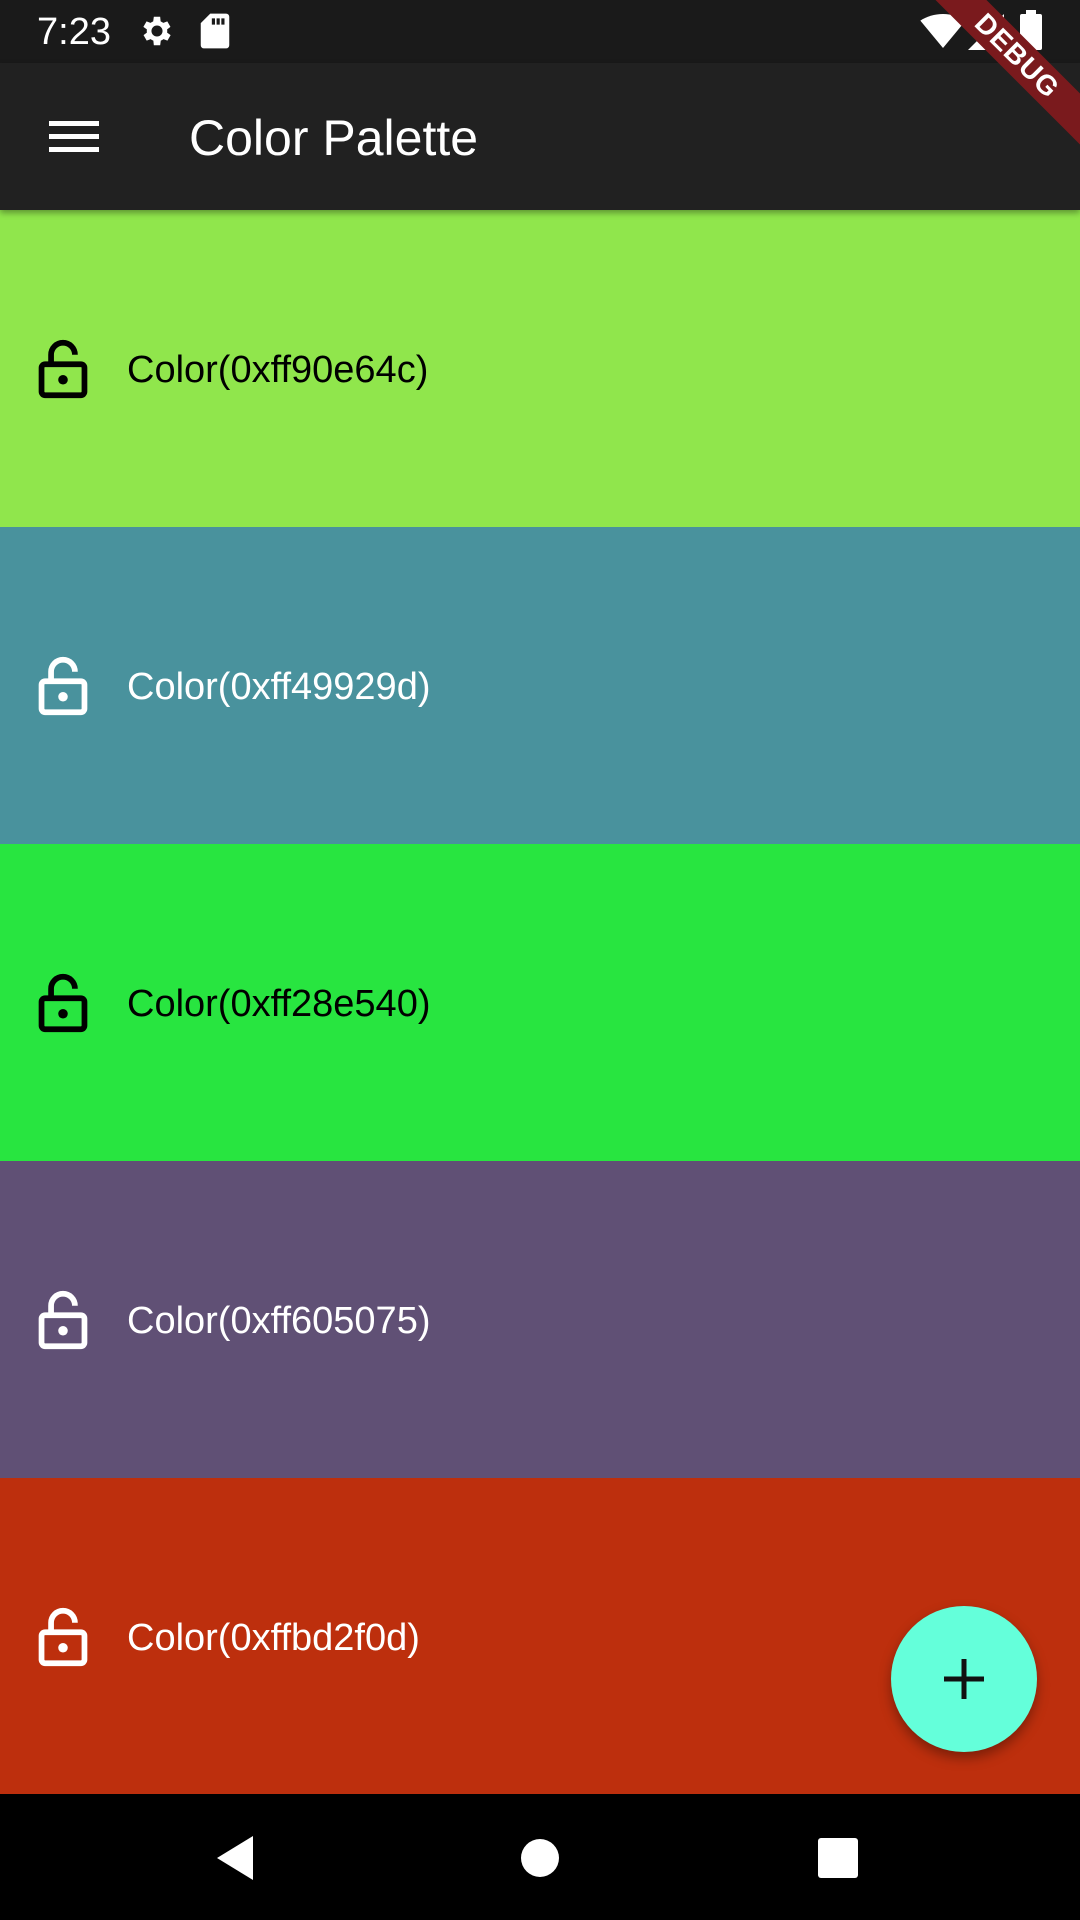 The width and height of the screenshot is (1080, 1920). I want to click on menu-icon, so click(74, 136).